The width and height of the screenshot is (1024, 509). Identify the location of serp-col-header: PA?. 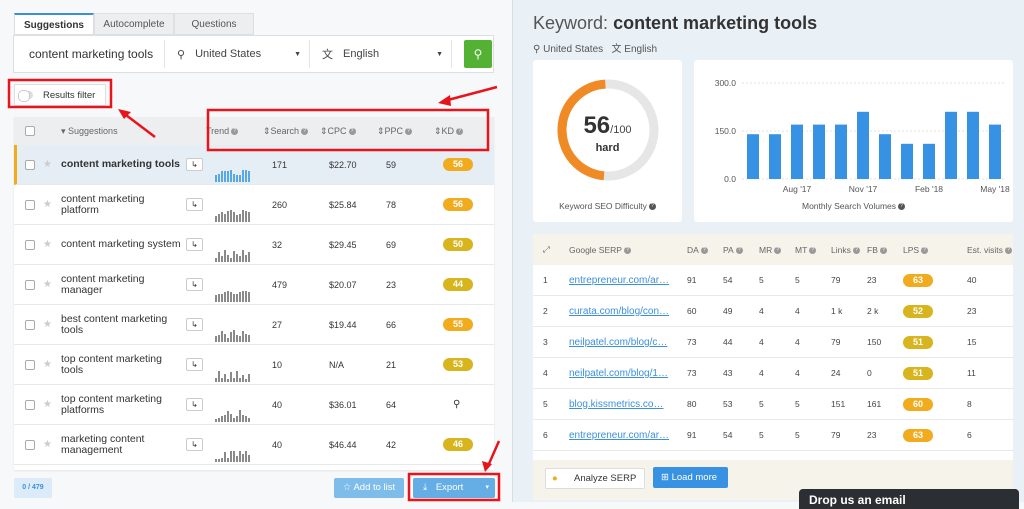
(741, 250).